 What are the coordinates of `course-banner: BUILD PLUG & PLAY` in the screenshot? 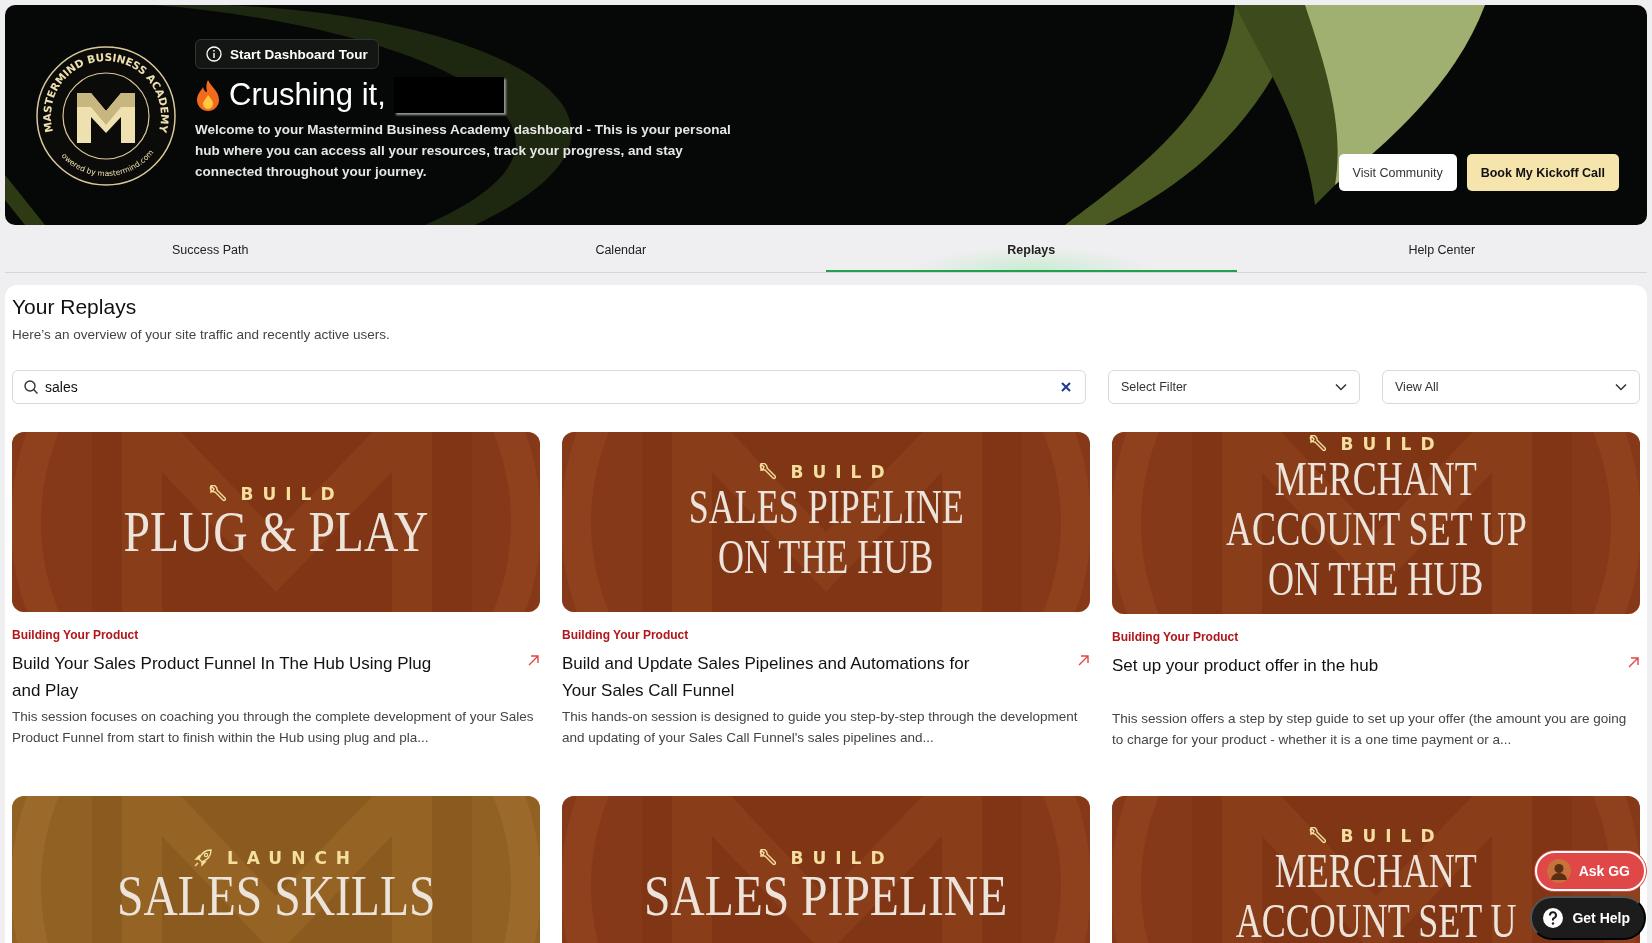 It's located at (276, 522).